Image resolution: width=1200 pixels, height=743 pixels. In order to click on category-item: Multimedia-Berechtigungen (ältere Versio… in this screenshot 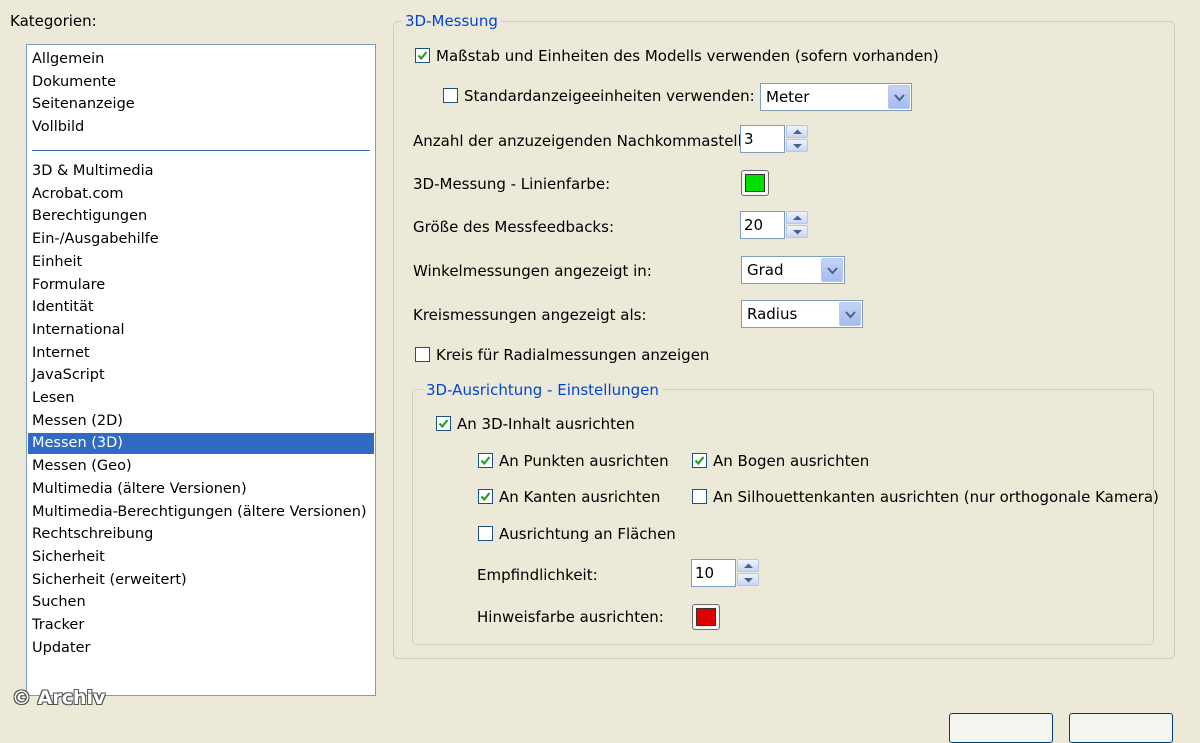, I will do `click(201, 512)`.